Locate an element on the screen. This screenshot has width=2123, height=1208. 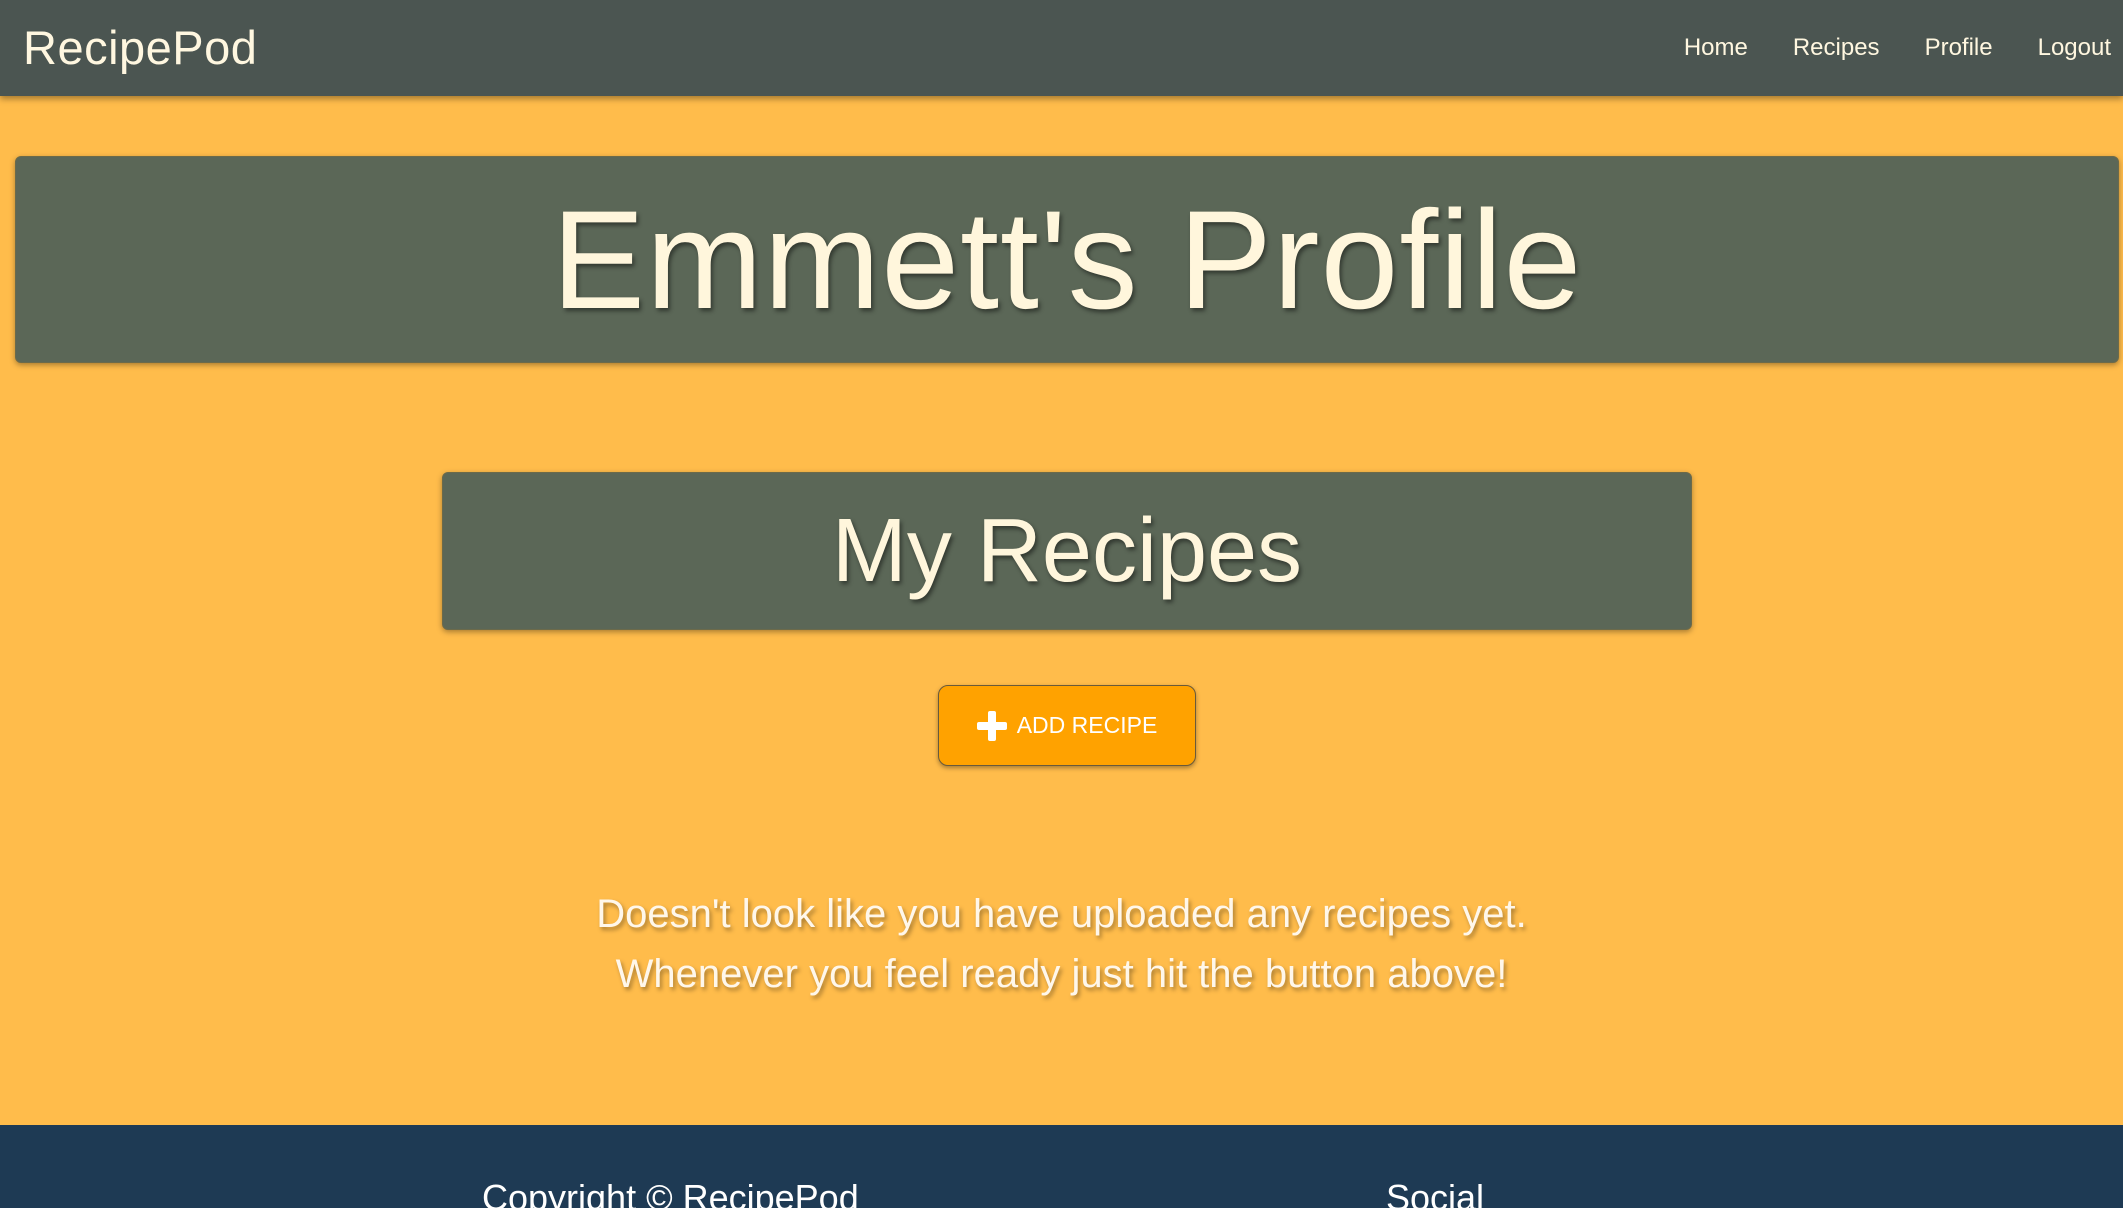
brand-logo-link: RecipePod is located at coordinates (140, 47).